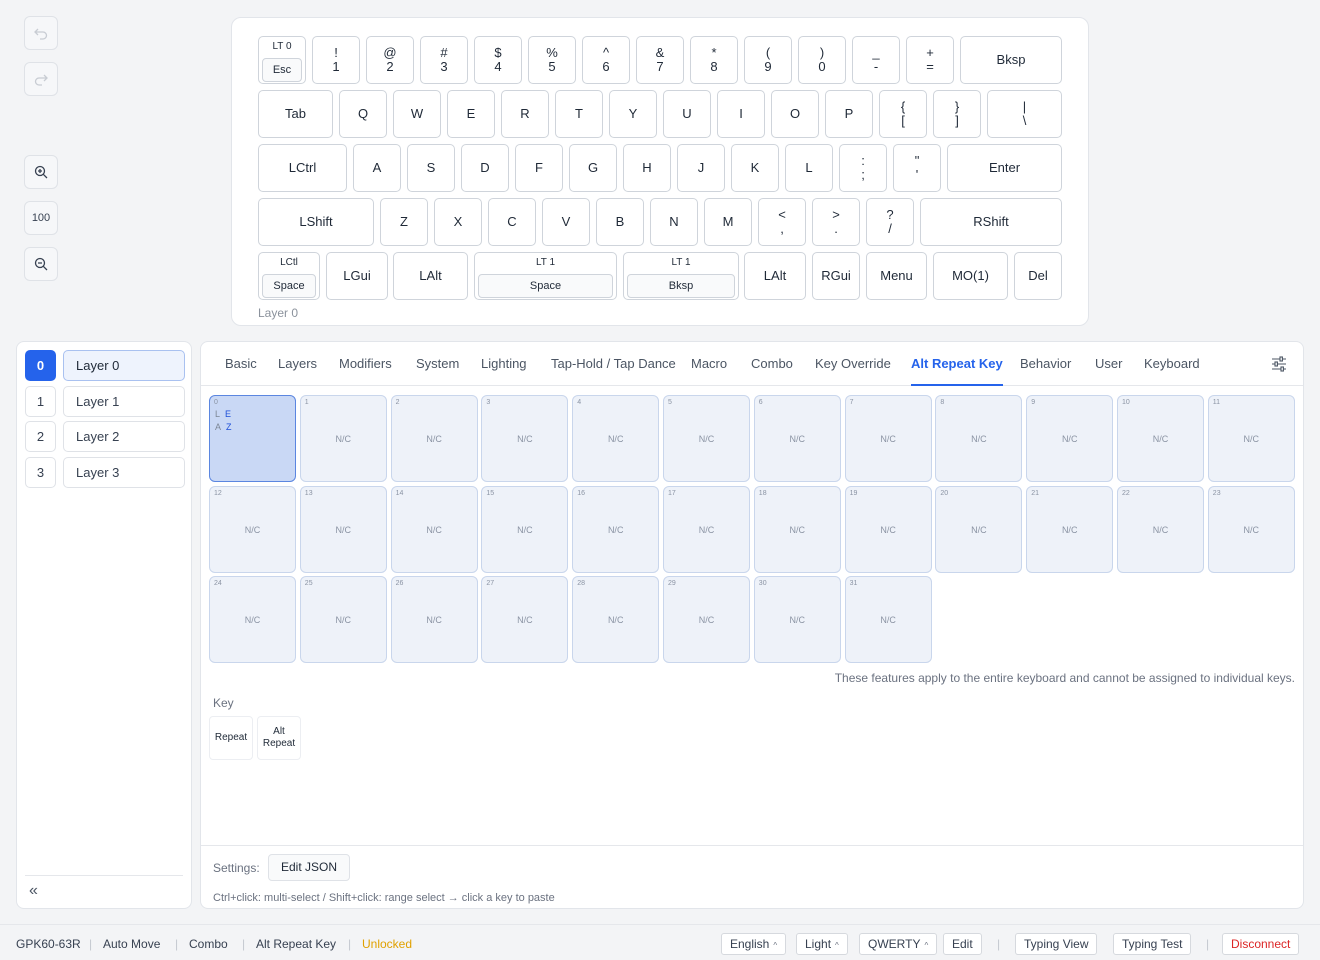 The image size is (1320, 960). What do you see at coordinates (701, 168) in the screenshot?
I see `key: J` at bounding box center [701, 168].